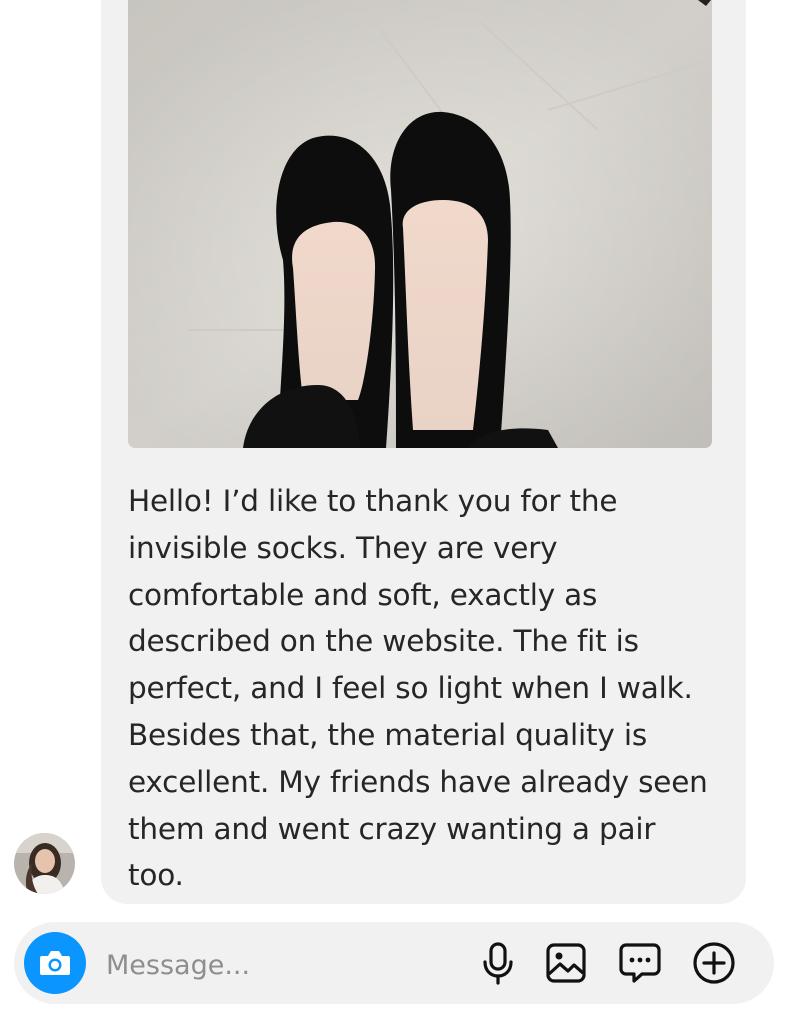 The height and width of the screenshot is (1024, 788). I want to click on sticker-button, so click(640, 963).